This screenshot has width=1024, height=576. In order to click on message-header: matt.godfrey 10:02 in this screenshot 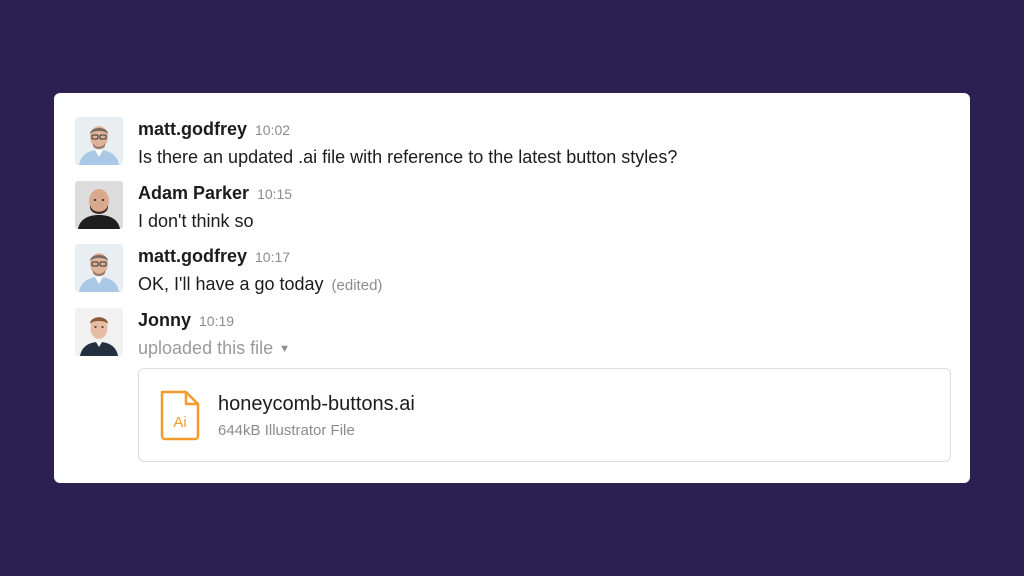, I will do `click(214, 129)`.